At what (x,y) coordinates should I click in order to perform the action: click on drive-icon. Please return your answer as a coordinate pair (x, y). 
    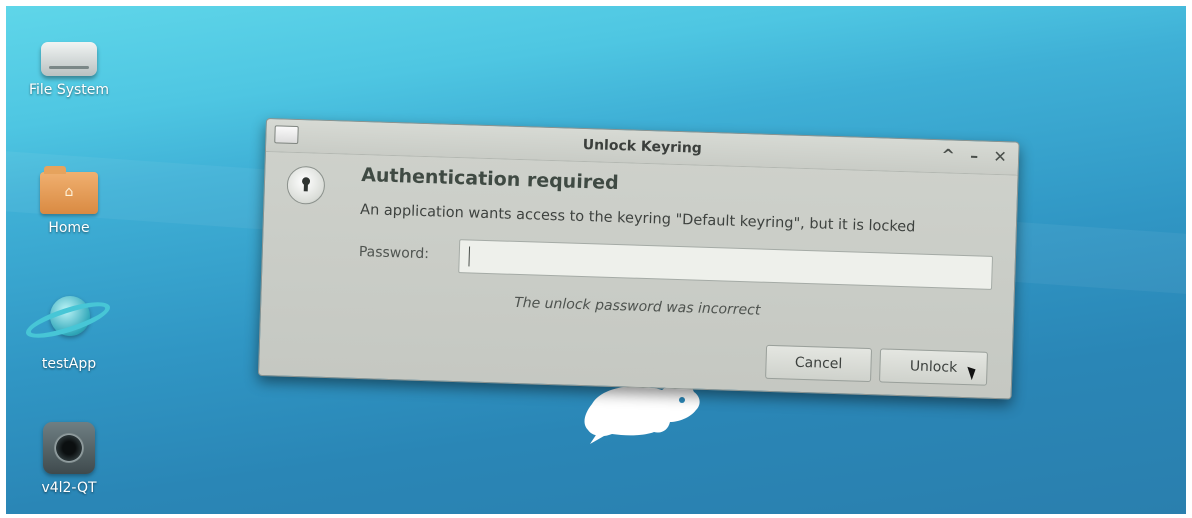
    Looking at the image, I should click on (69, 59).